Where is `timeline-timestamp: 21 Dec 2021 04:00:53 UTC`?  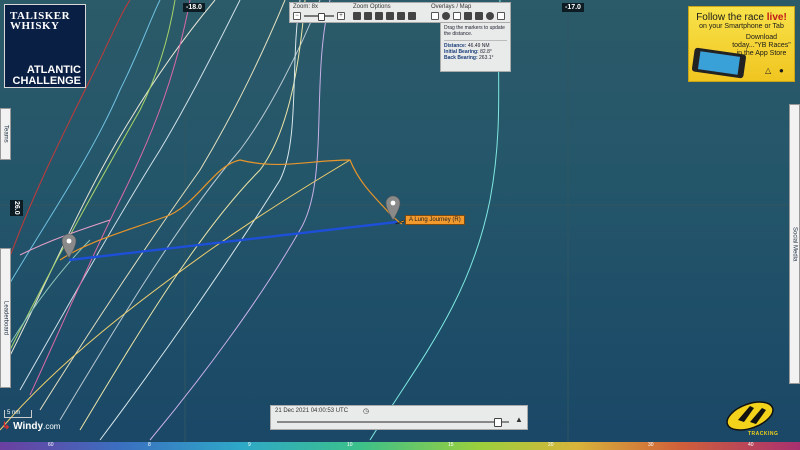
timeline-timestamp: 21 Dec 2021 04:00:53 UTC is located at coordinates (312, 411).